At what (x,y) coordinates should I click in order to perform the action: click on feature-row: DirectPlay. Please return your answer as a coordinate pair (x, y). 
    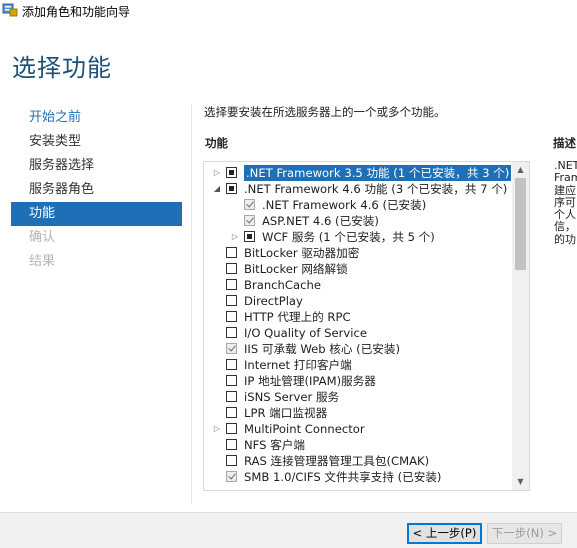
    Looking at the image, I should click on (358, 301).